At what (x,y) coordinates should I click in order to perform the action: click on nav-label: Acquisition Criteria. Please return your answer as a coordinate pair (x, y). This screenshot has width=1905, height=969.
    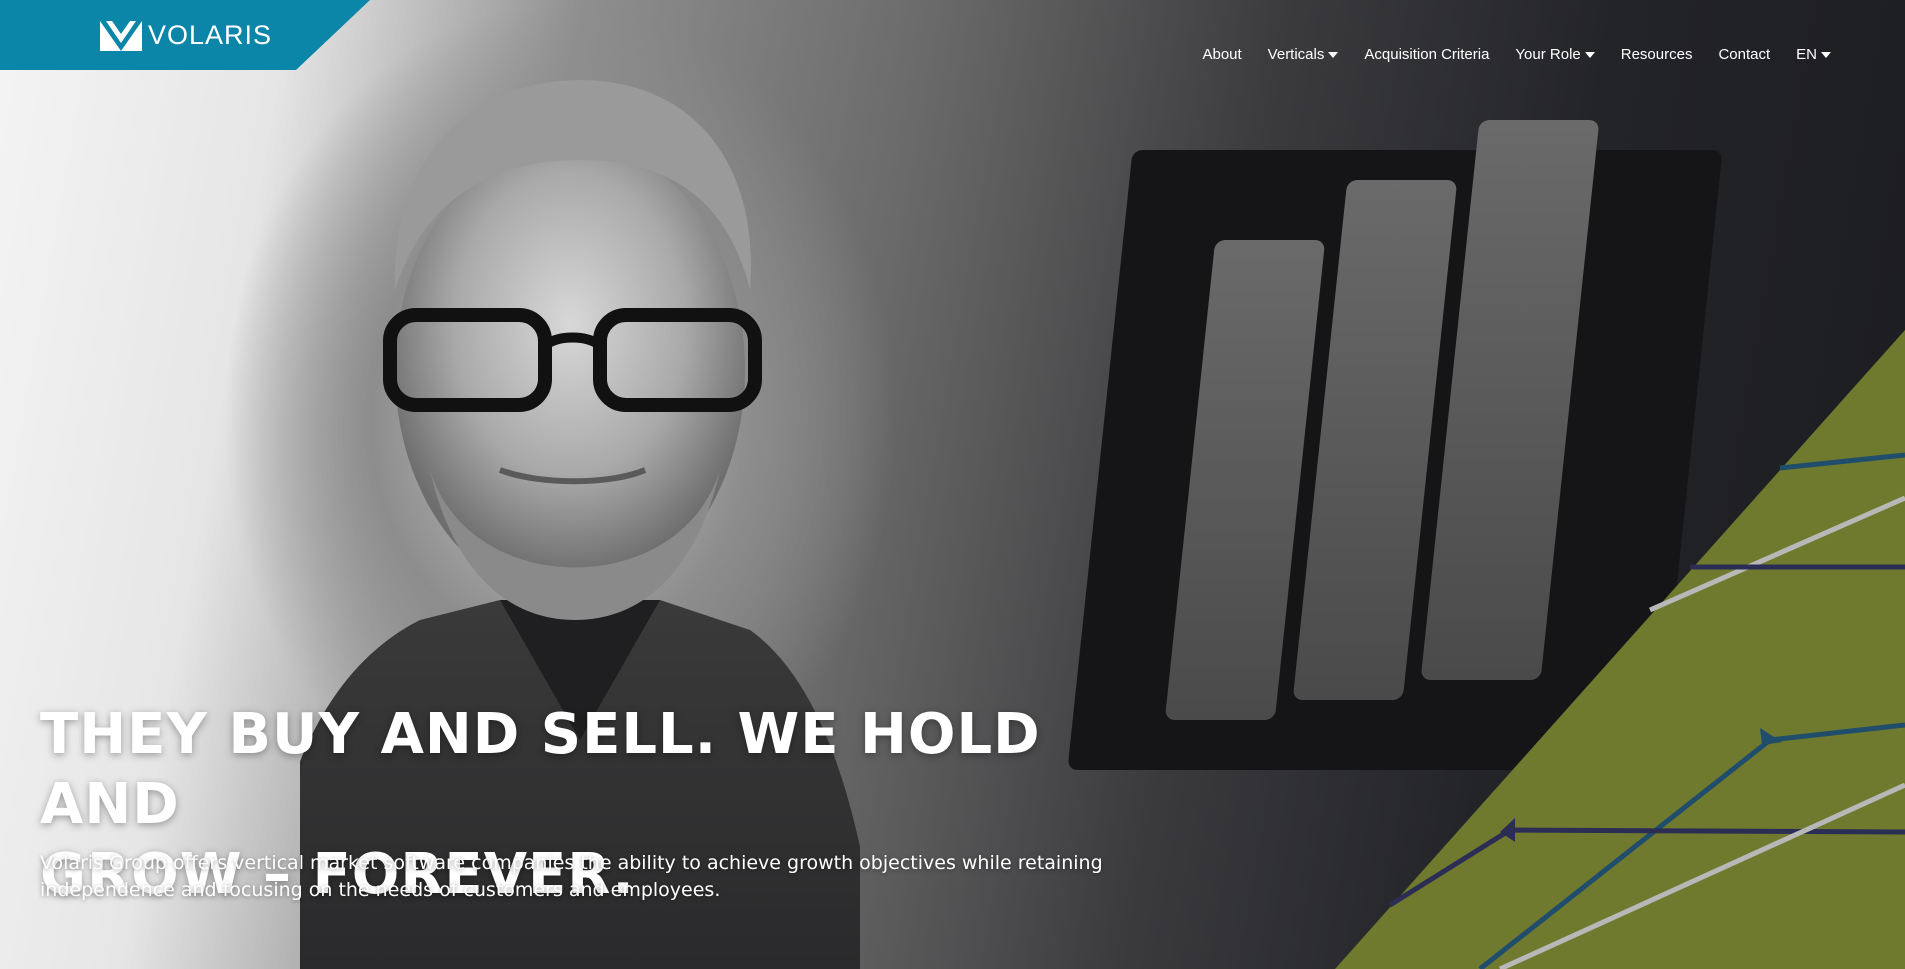
    Looking at the image, I should click on (1427, 54).